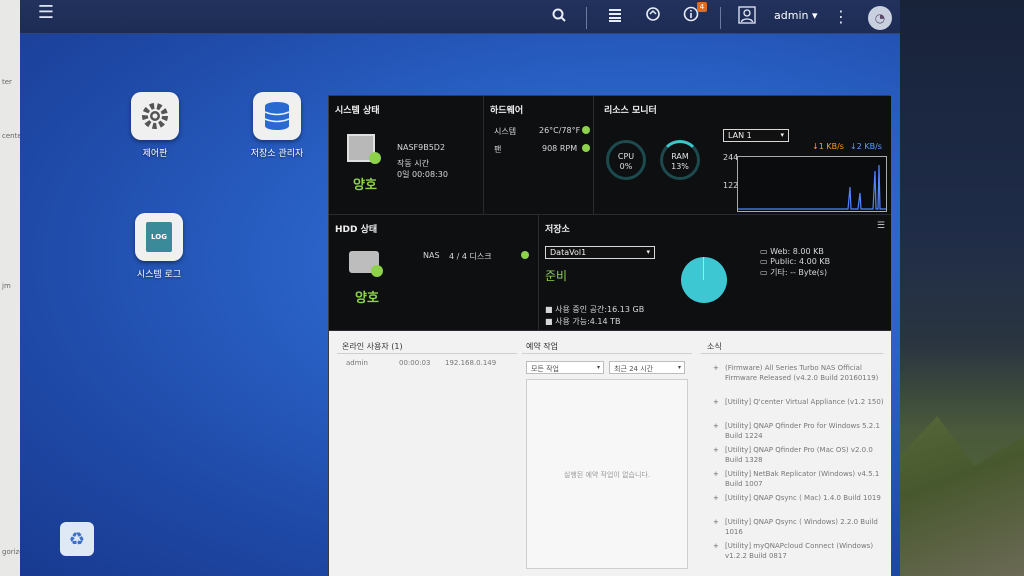 Image resolution: width=1024 pixels, height=576 pixels. Describe the element at coordinates (702, 7) in the screenshot. I see `notification-badge: 4` at that location.